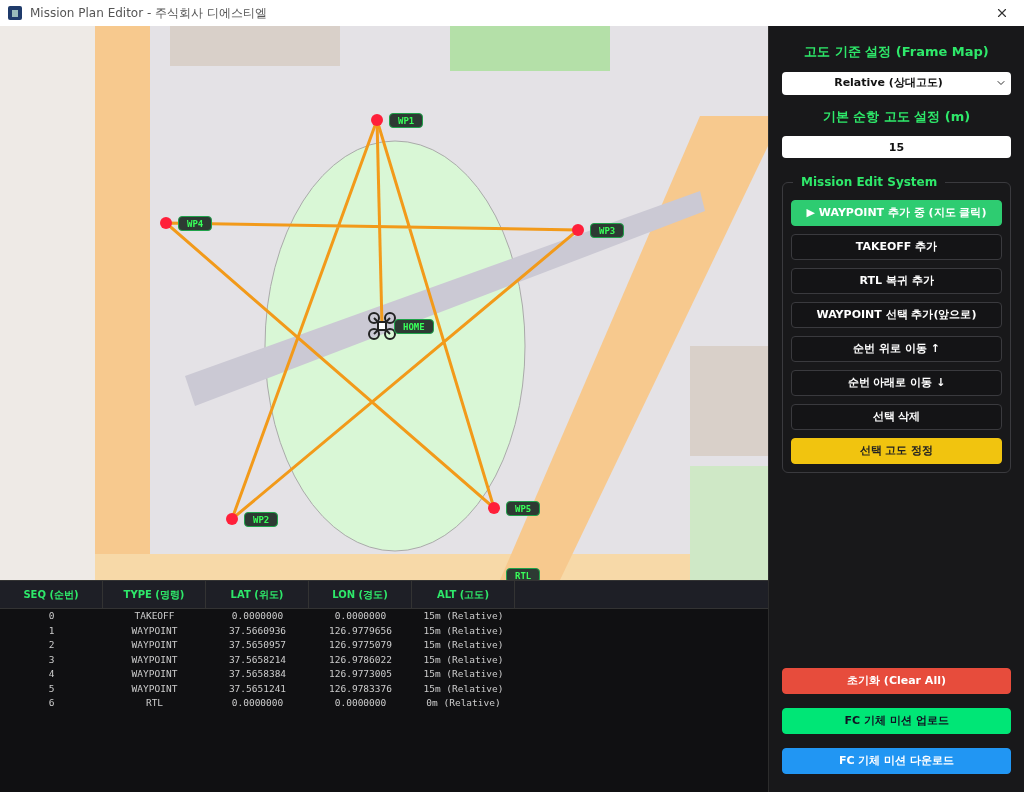 The width and height of the screenshot is (1024, 792). I want to click on window-title: Mission Plan Editor - 주식회사 디에스티엘, so click(148, 13).